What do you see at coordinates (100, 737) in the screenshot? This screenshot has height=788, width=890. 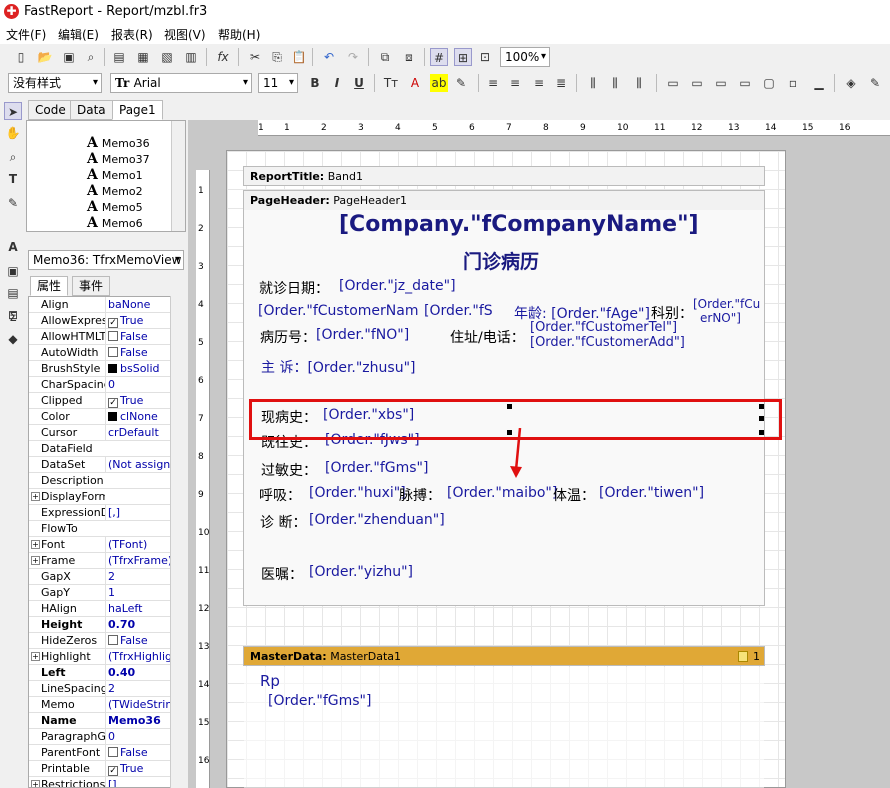 I see `property-row: ParagraphGa0` at bounding box center [100, 737].